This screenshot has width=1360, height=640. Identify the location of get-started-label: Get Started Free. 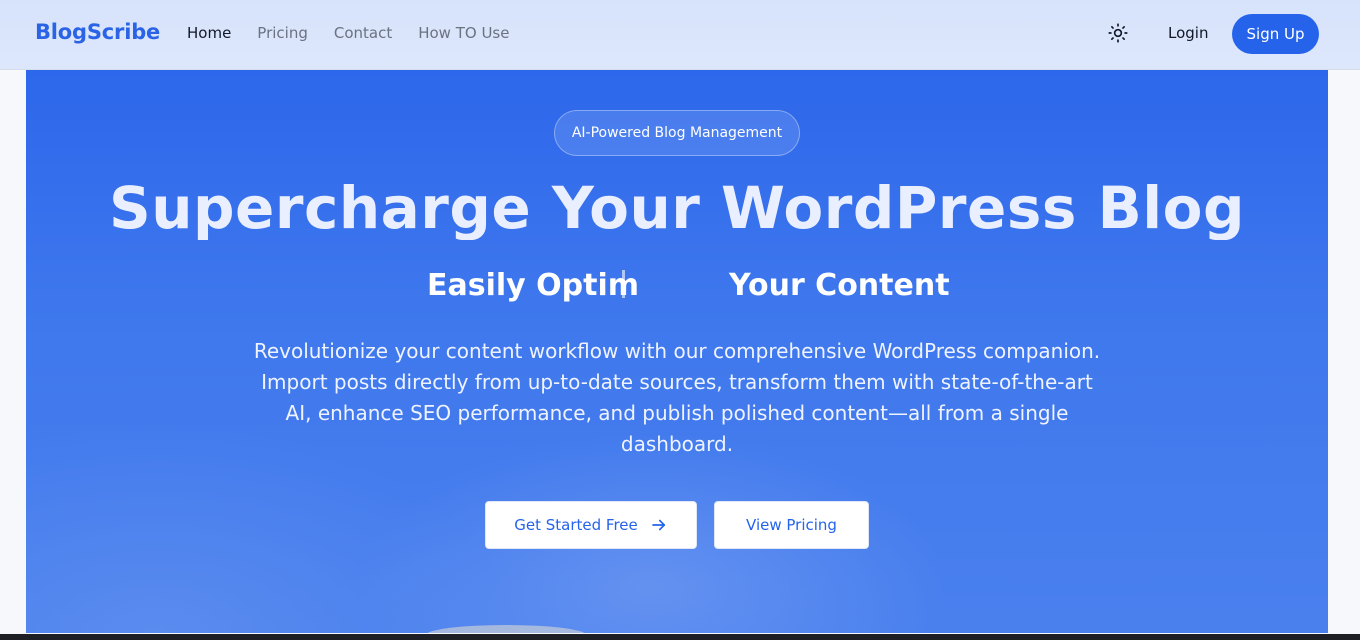
(576, 525).